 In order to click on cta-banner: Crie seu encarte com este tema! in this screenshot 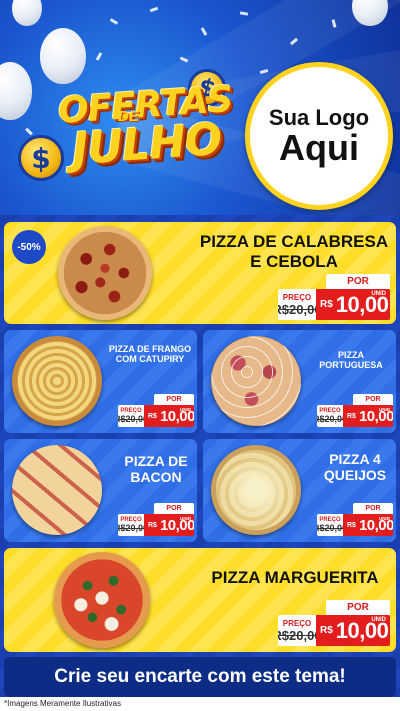, I will do `click(200, 677)`.